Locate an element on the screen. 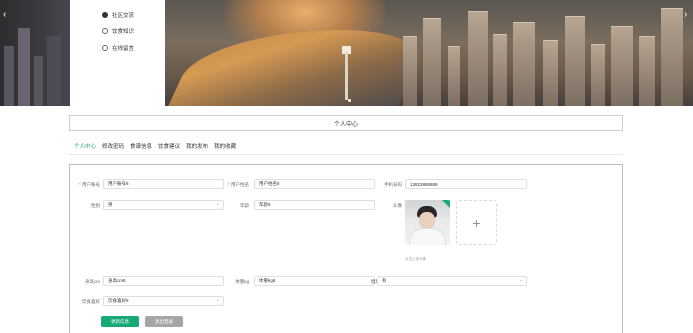 Image resolution: width=693 pixels, height=333 pixels. carousel-next-icon: › is located at coordinates (685, 15).